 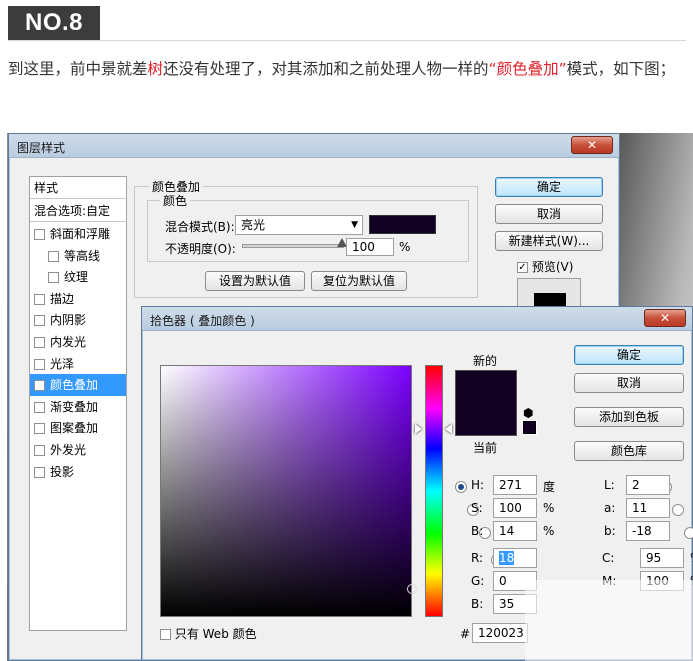 I want to click on blend-mode-value: 亮光, so click(x=253, y=225).